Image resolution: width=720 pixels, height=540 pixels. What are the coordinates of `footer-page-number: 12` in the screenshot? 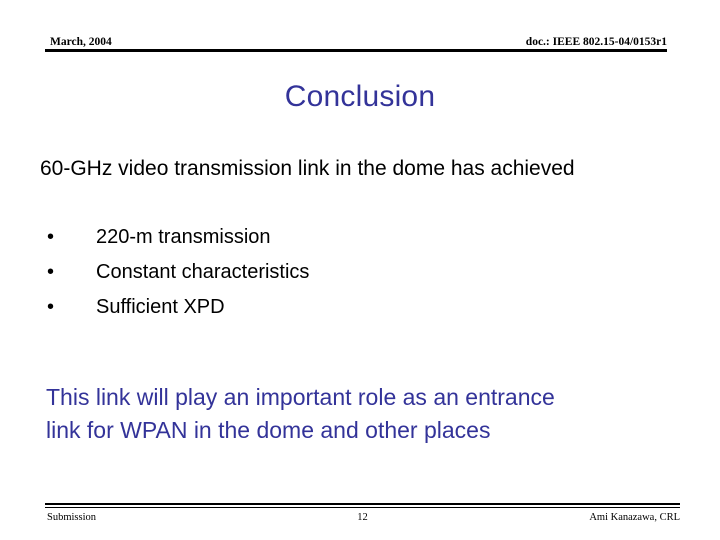 It's located at (362, 517).